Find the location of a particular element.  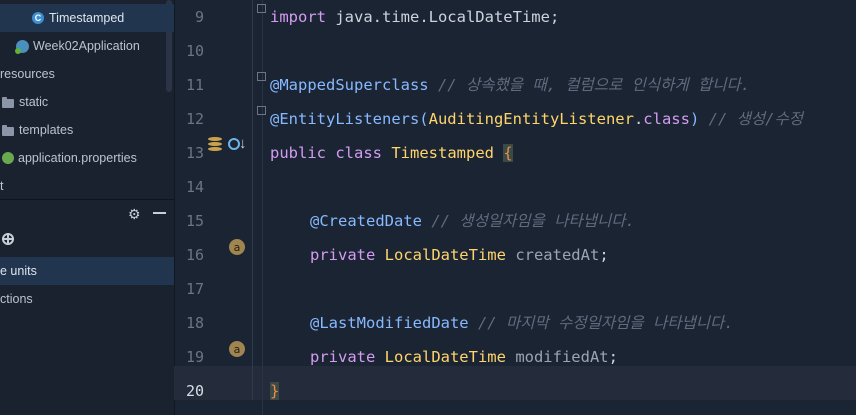

tree-item-label: t is located at coordinates (2, 186).